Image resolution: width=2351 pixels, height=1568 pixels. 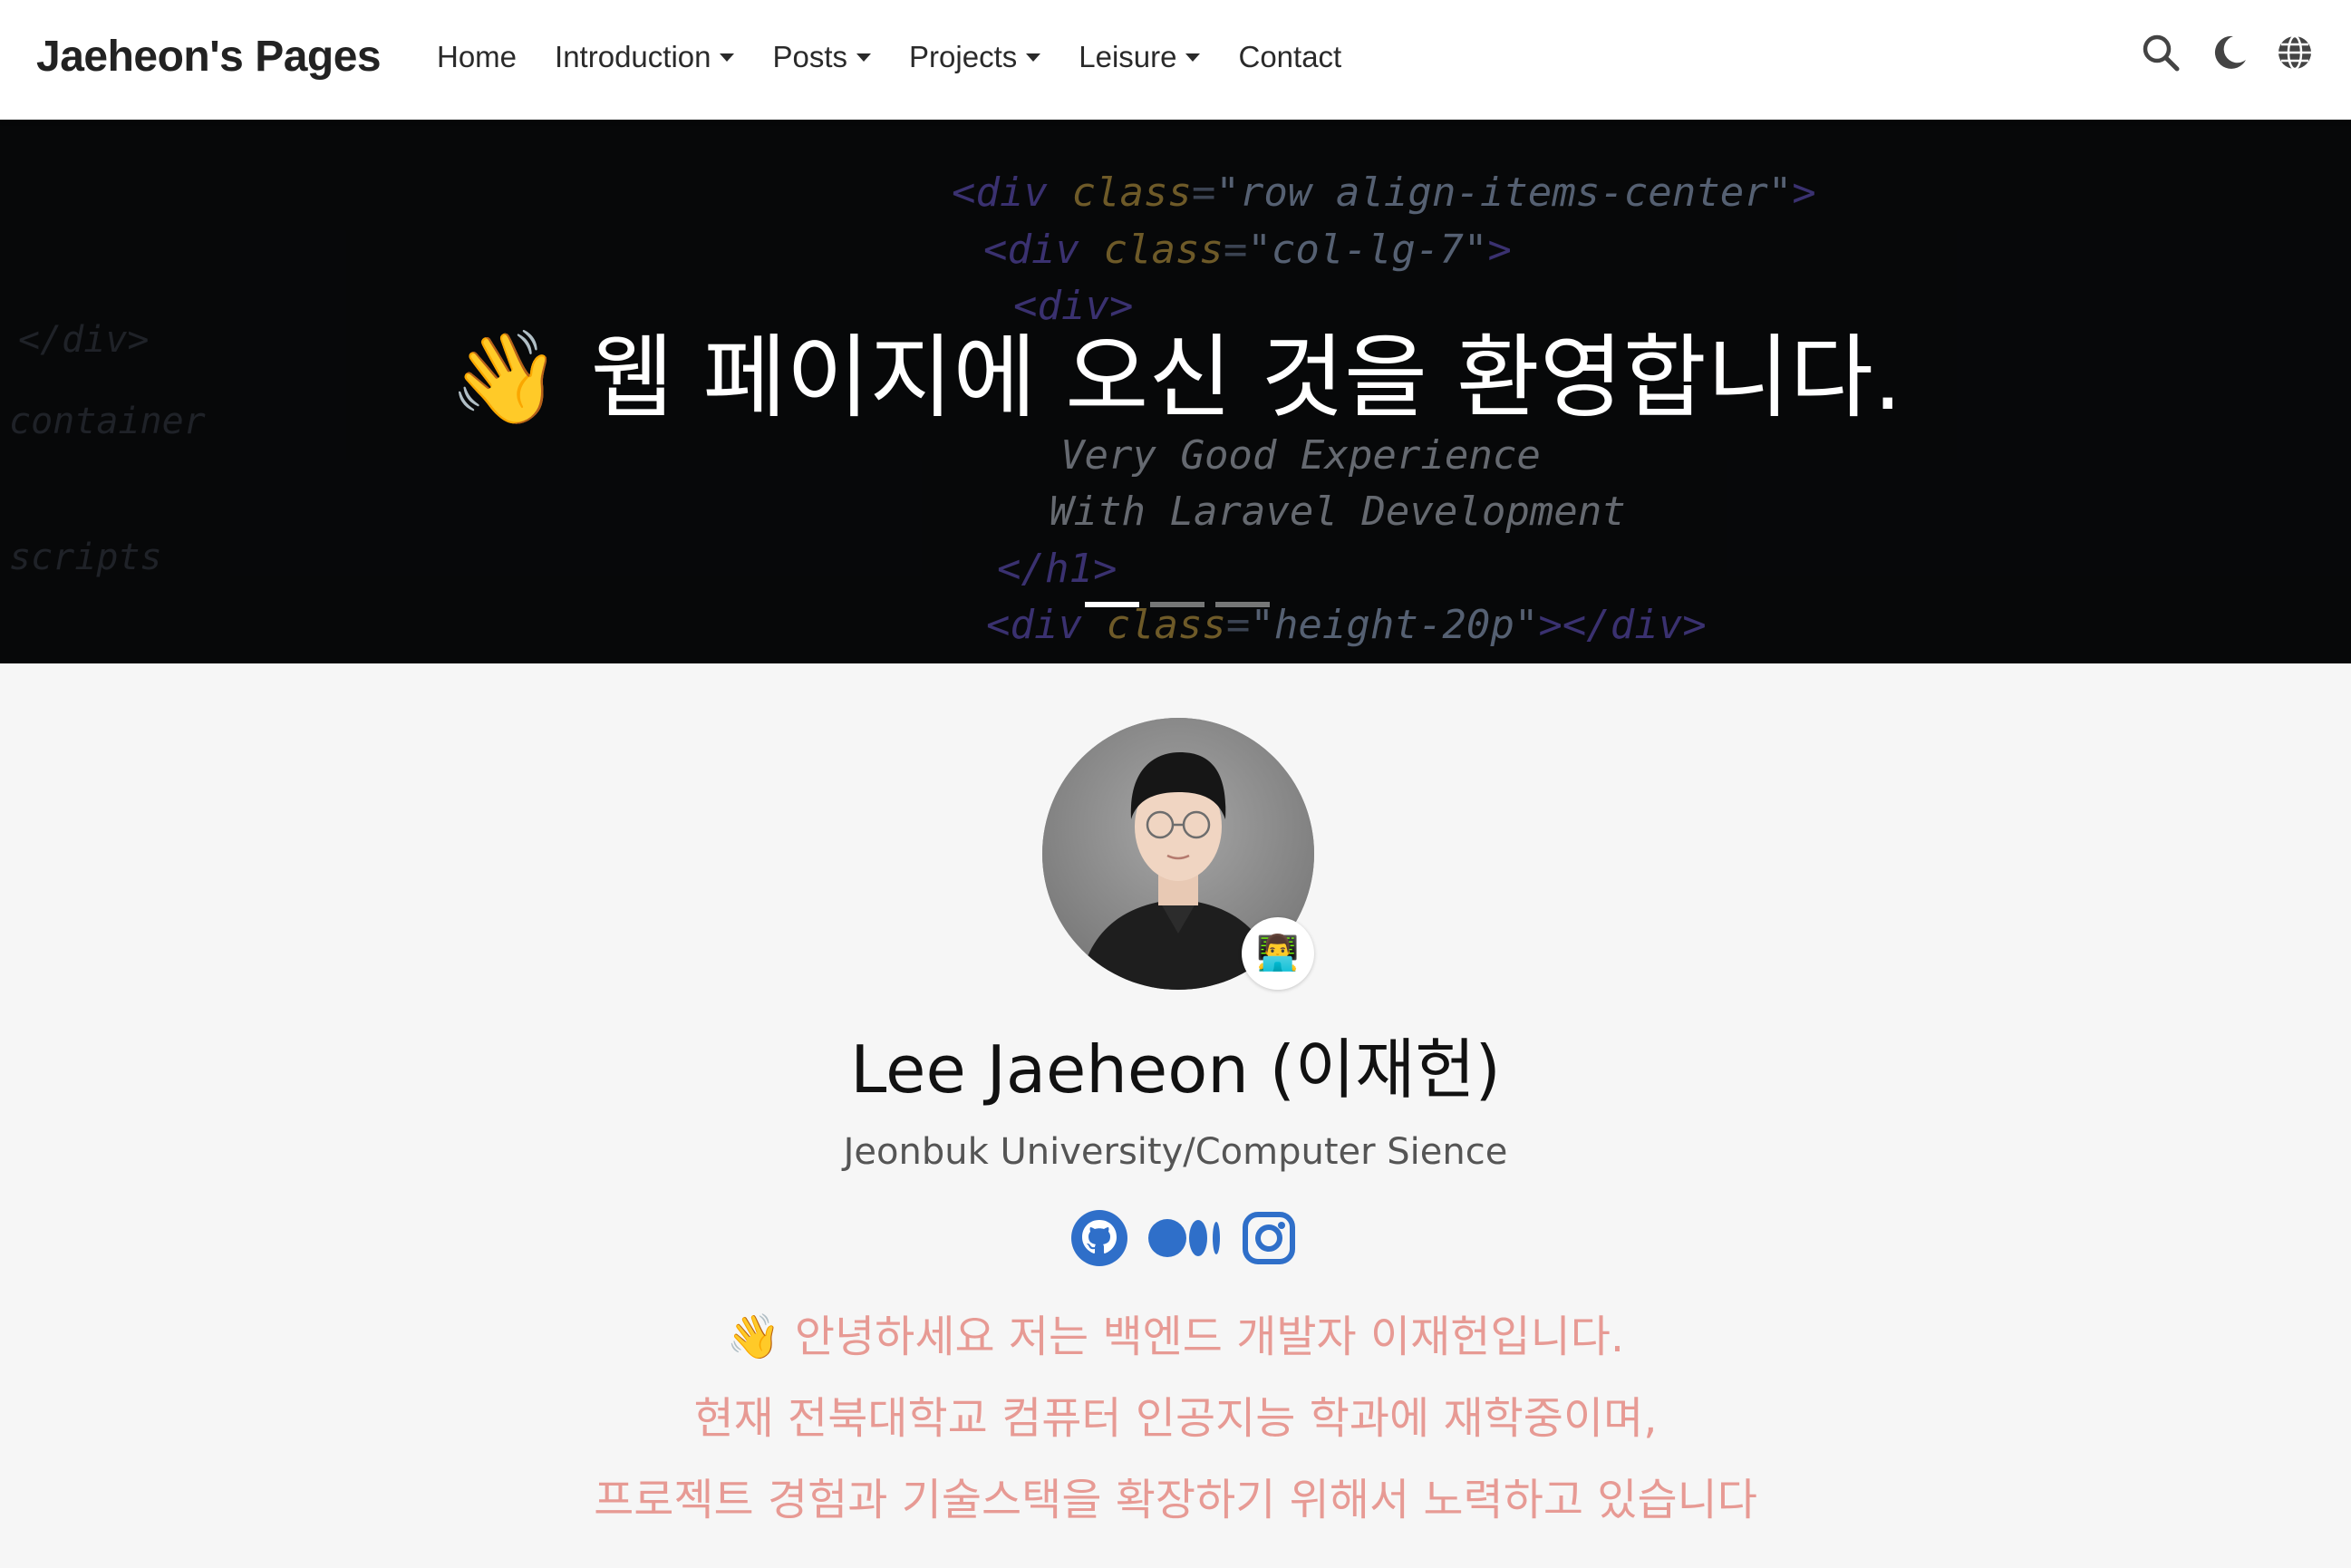 I want to click on bio-line: 현재 전북대학교 컴퓨터 인공지능 학과에 재학중이며,, so click(x=1175, y=1418).